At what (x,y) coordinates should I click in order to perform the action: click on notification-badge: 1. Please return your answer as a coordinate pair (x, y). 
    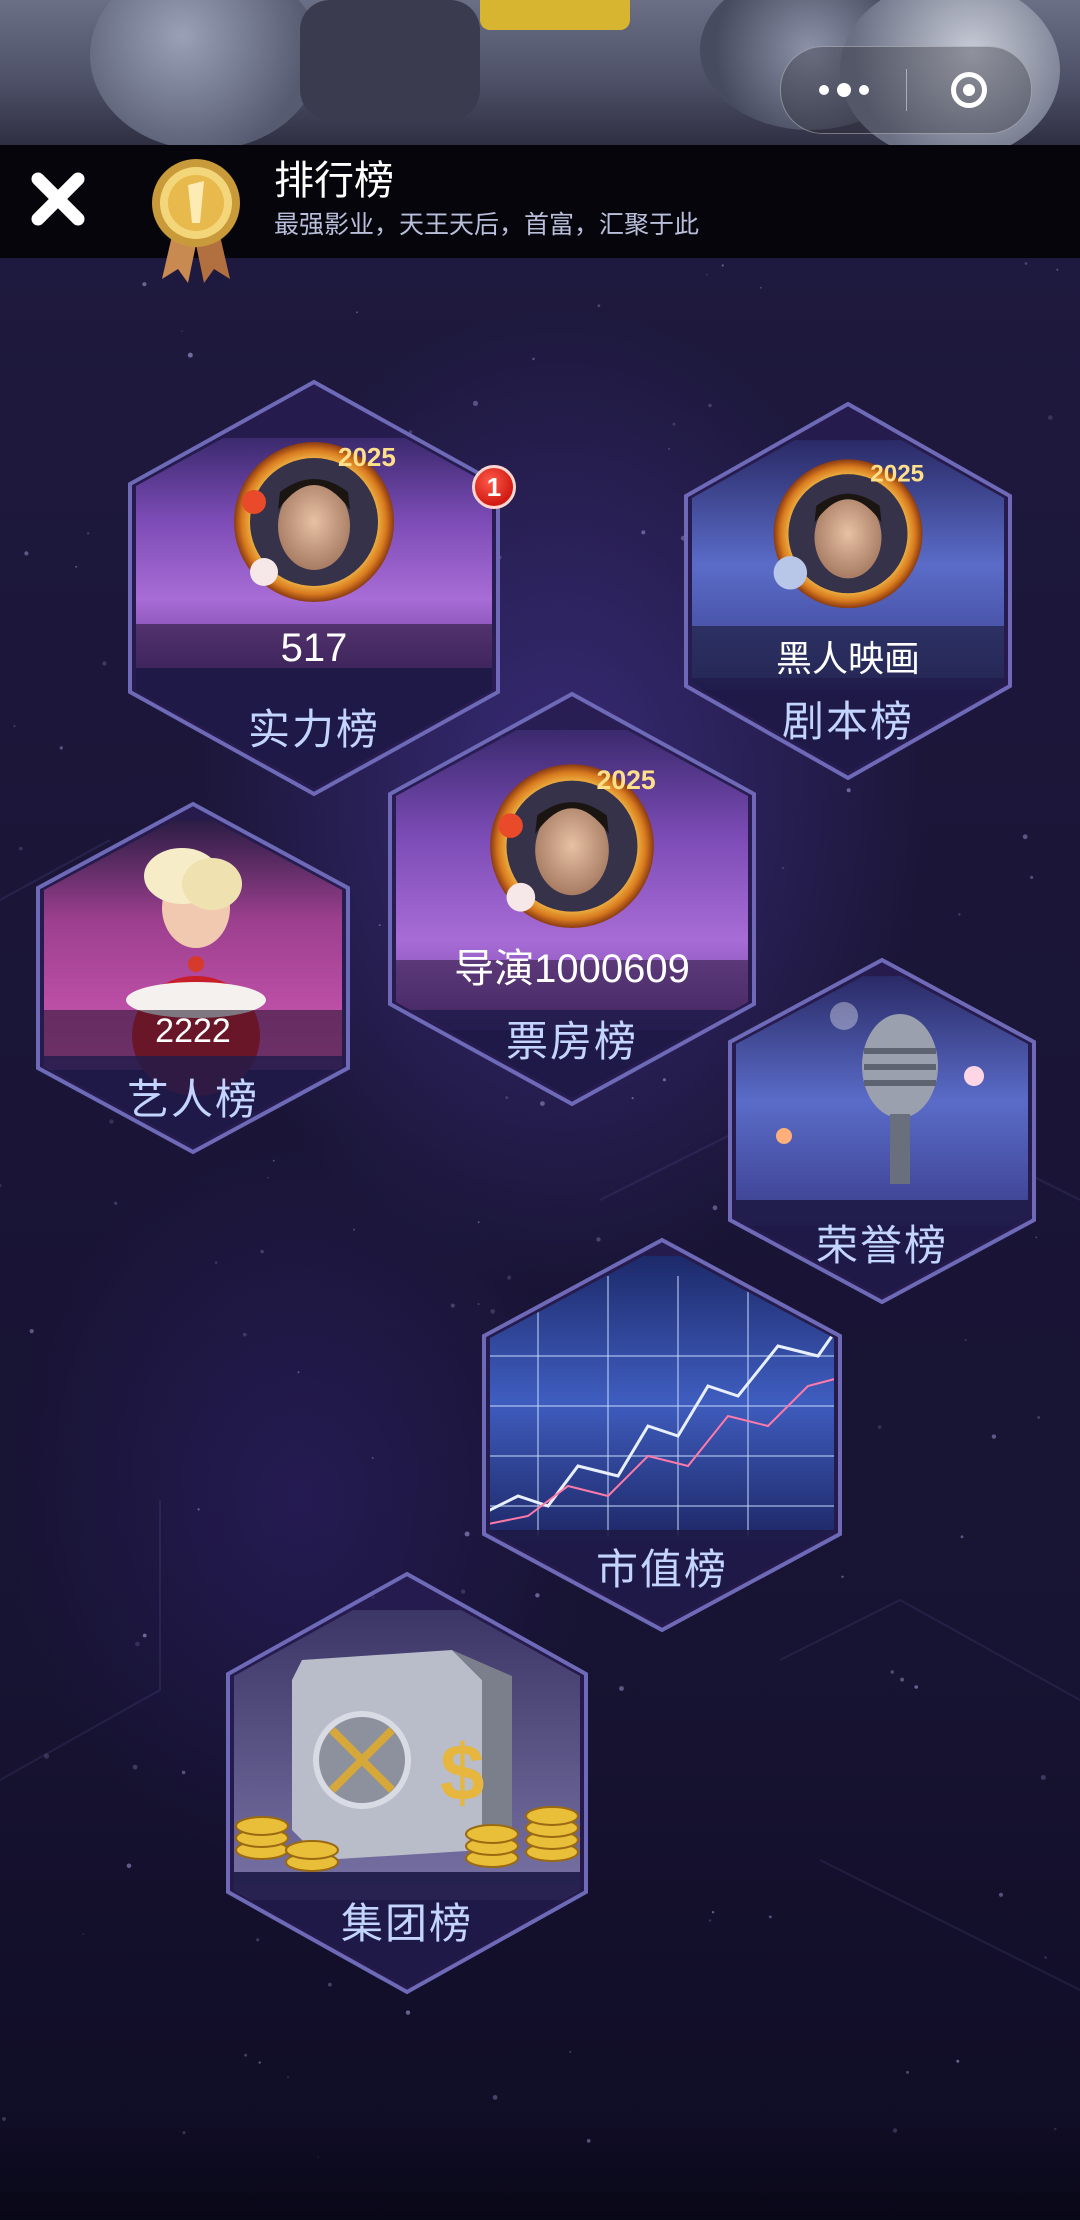
    Looking at the image, I should click on (494, 487).